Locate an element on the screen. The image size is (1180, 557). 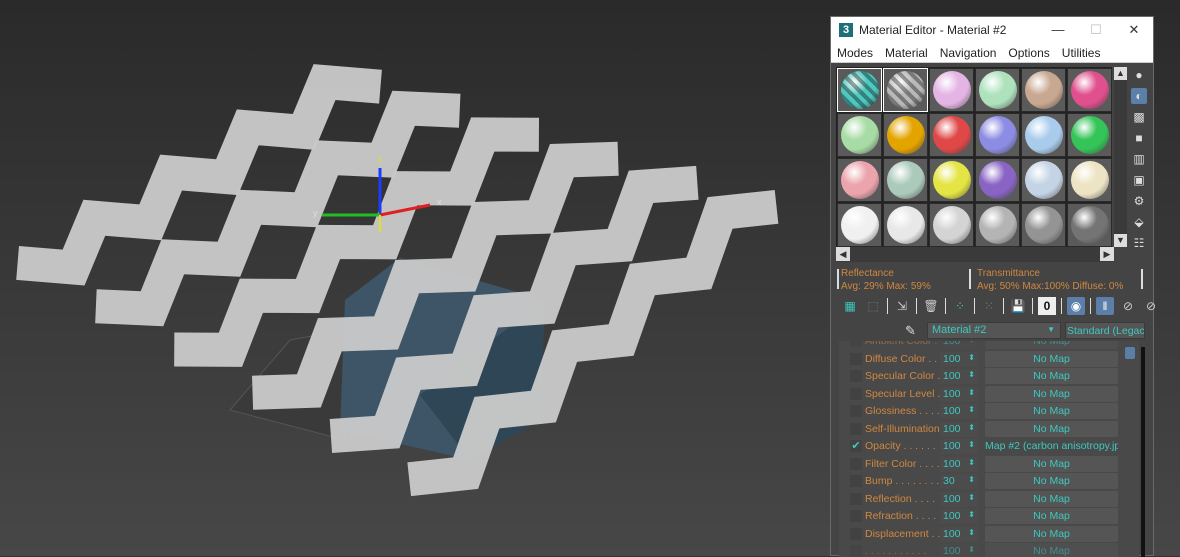
slots-horizontal-scrollbar: ◀ ▶ is located at coordinates (975, 254).